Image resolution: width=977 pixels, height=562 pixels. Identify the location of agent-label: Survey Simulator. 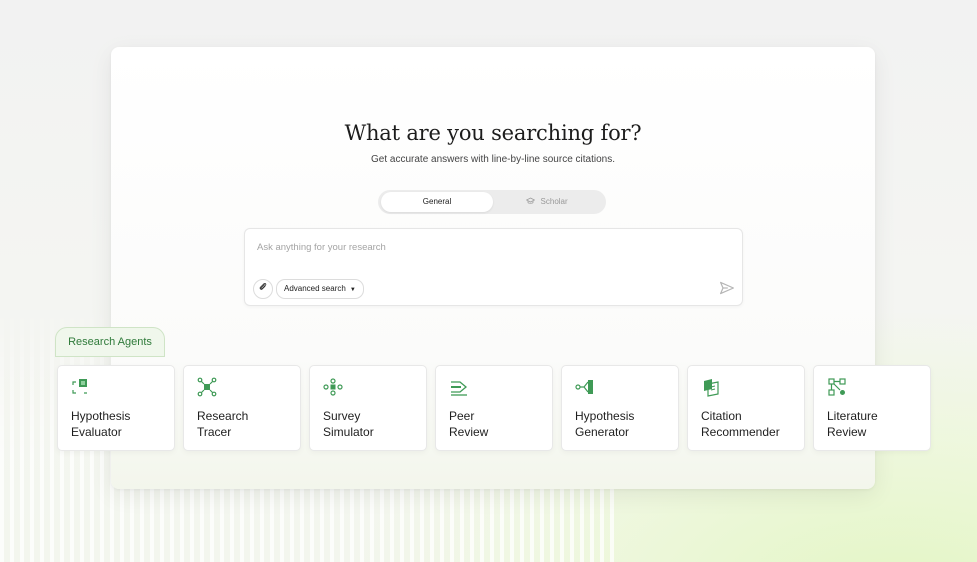
(348, 424).